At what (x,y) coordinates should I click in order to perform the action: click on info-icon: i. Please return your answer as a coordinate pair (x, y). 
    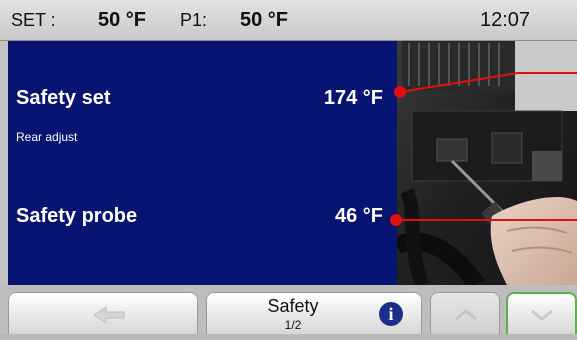
    Looking at the image, I should click on (391, 314).